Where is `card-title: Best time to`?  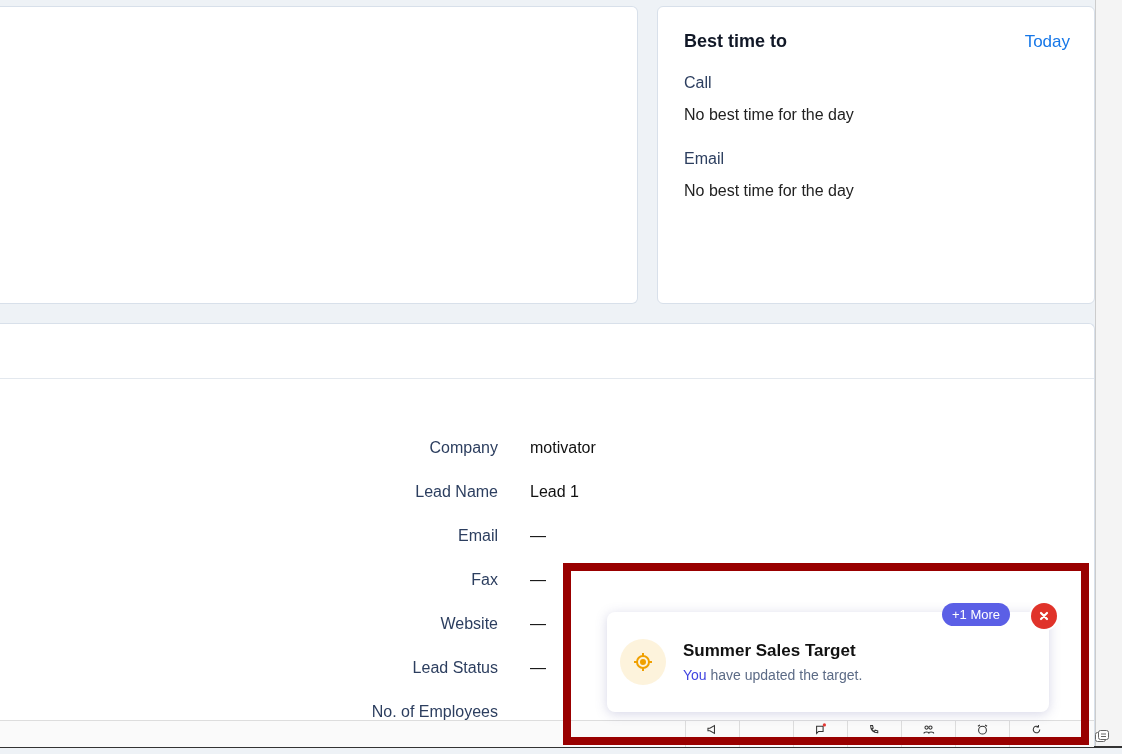
card-title: Best time to is located at coordinates (736, 41).